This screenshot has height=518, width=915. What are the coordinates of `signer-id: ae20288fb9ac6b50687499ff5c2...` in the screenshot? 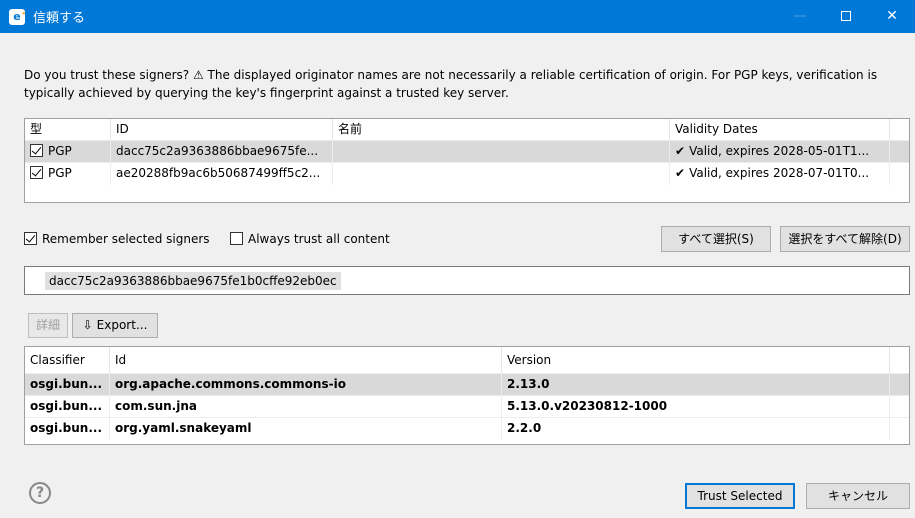 It's located at (222, 174).